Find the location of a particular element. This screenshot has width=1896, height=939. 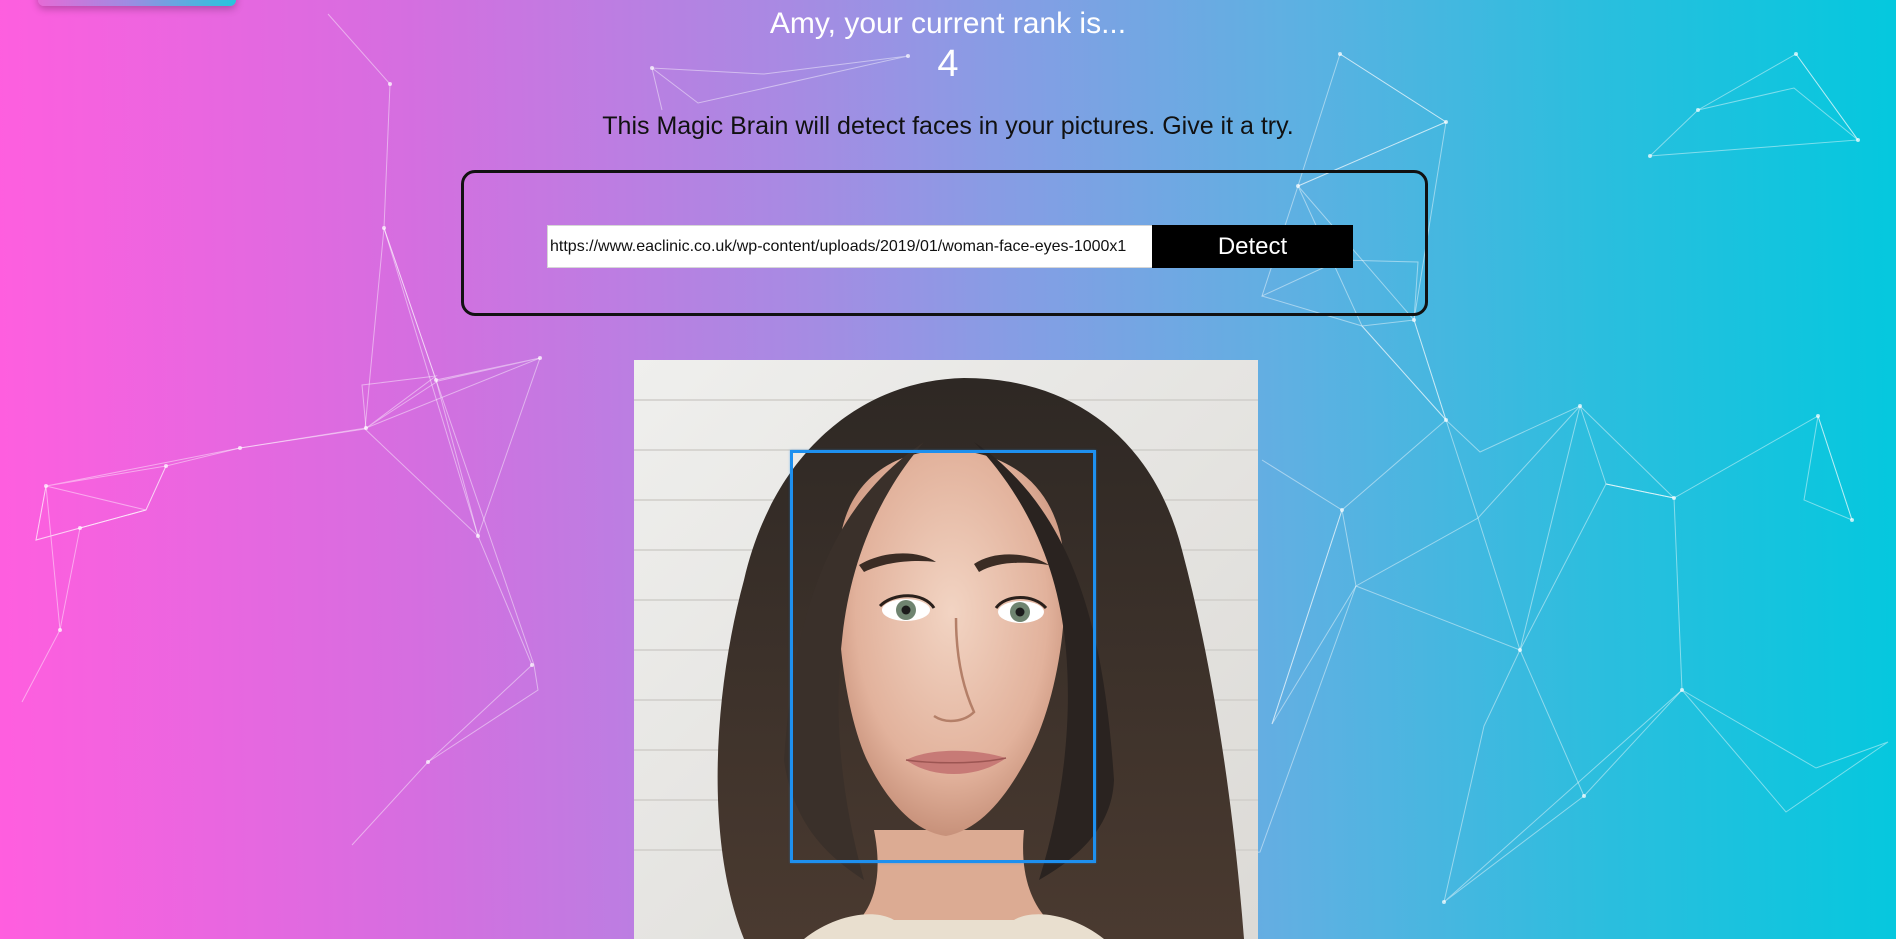

detect-button: Detect is located at coordinates (1252, 246).